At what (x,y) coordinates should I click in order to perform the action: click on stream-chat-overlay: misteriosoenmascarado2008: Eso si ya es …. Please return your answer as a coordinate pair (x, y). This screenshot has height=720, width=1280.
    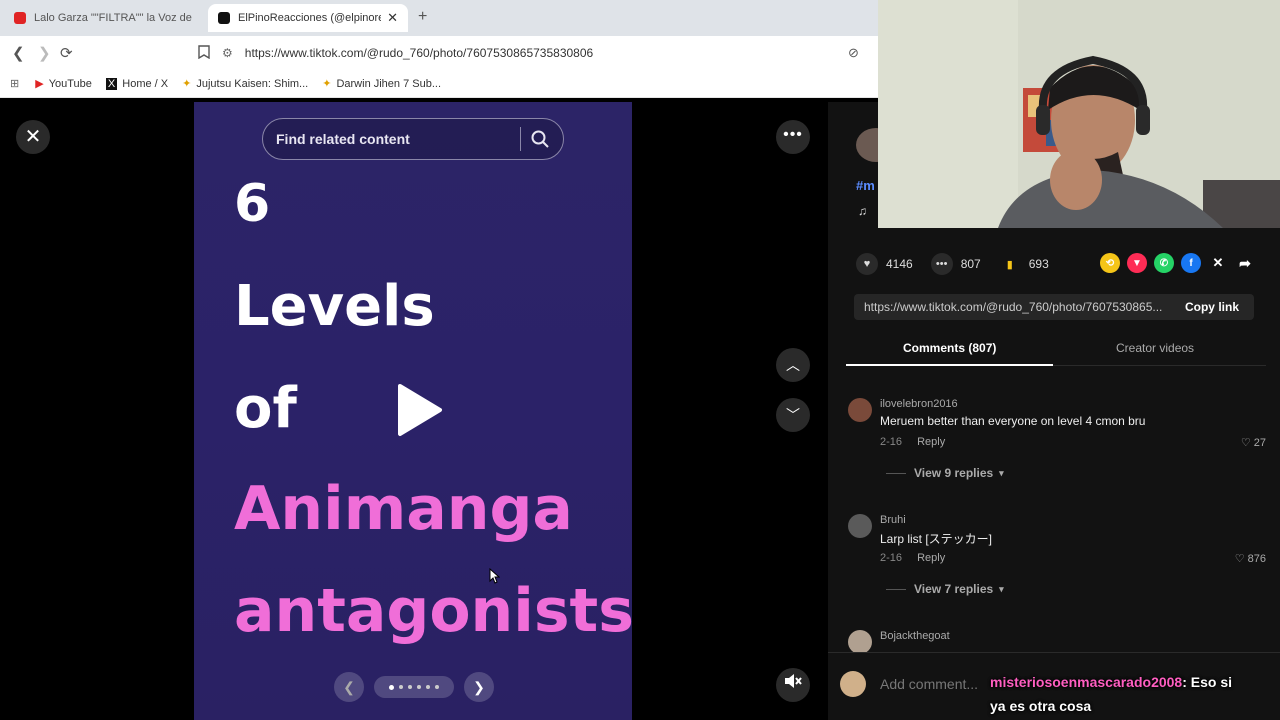
    Looking at the image, I should click on (1135, 694).